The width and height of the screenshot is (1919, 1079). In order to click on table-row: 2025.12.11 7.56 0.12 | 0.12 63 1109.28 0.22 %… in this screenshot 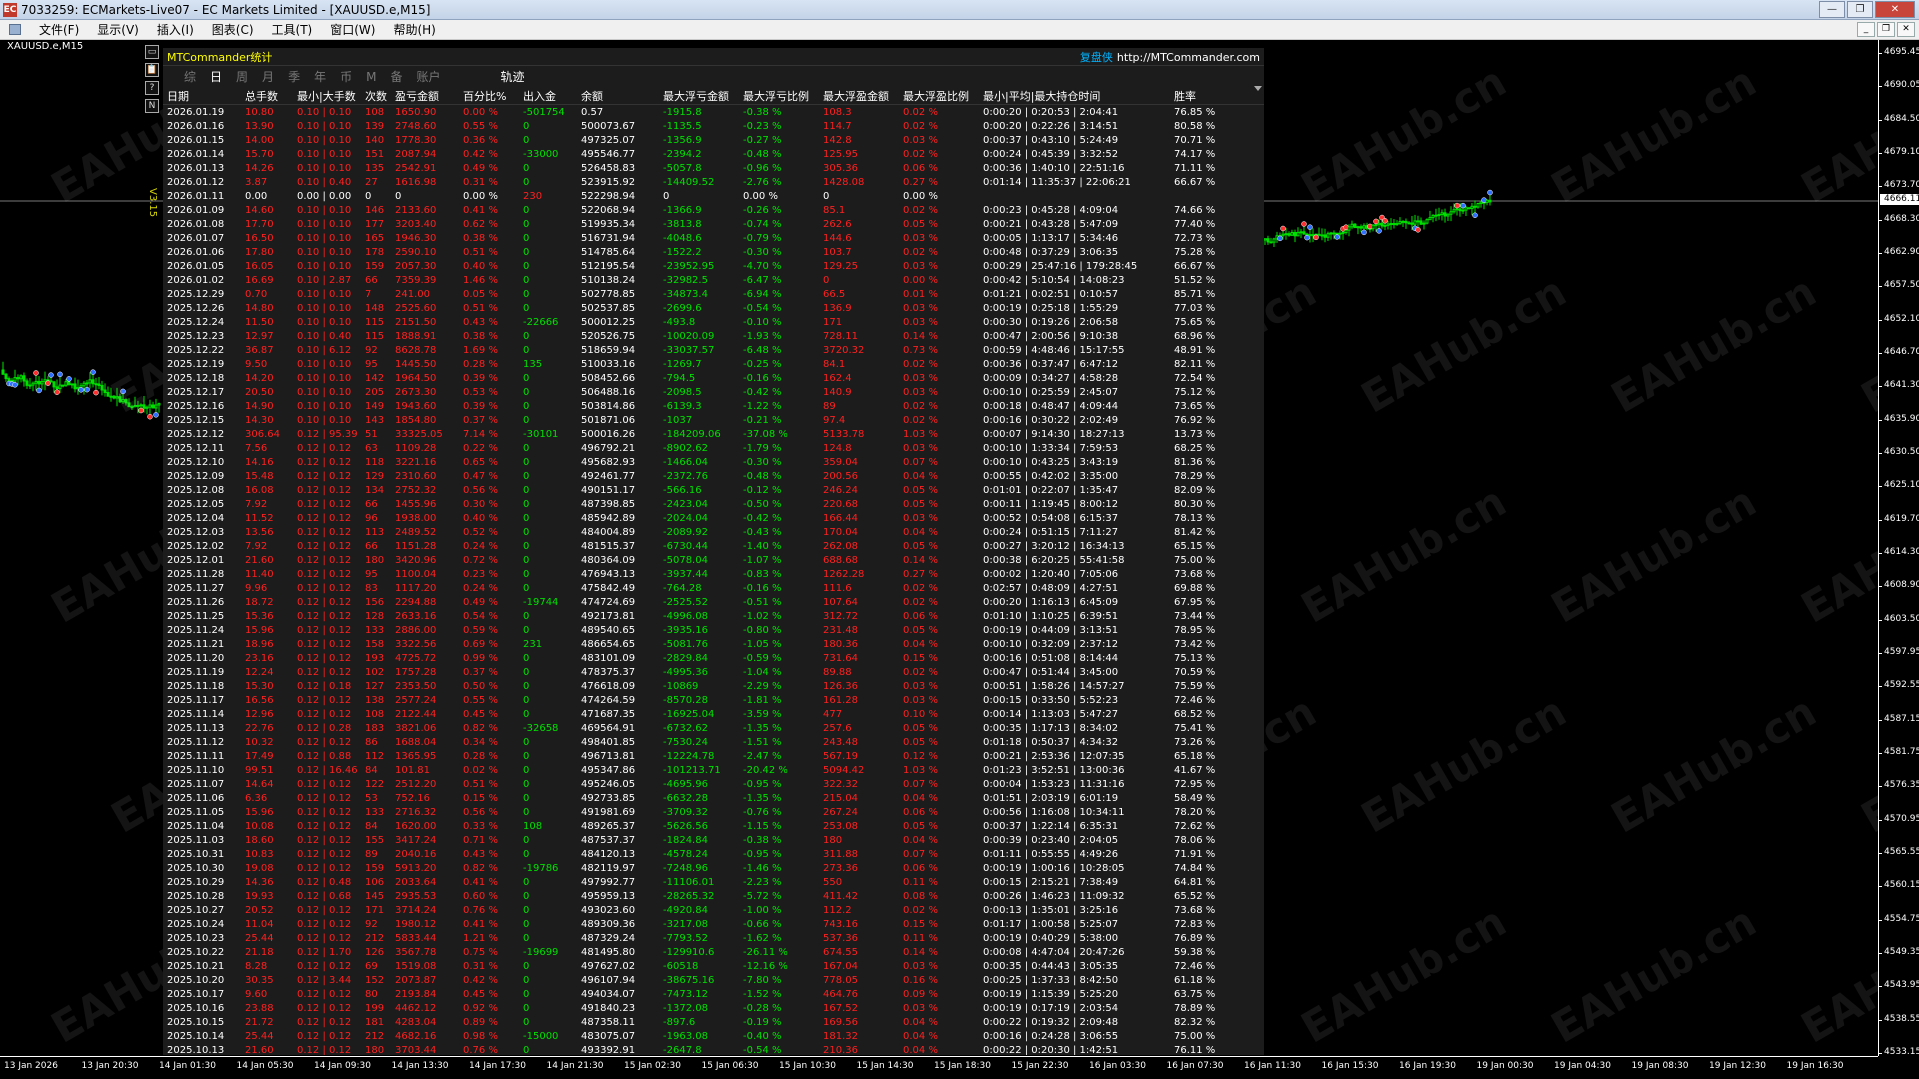, I will do `click(713, 448)`.